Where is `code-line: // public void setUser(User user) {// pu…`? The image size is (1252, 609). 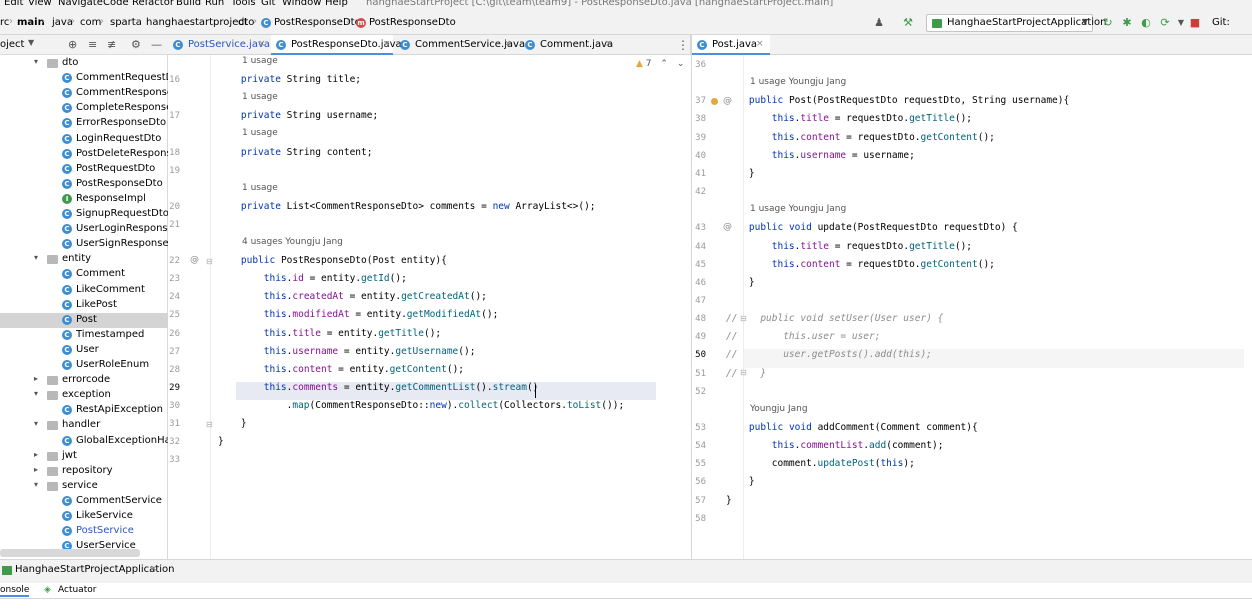
code-line: // public void setUser(User user) {// pu… is located at coordinates (834, 318).